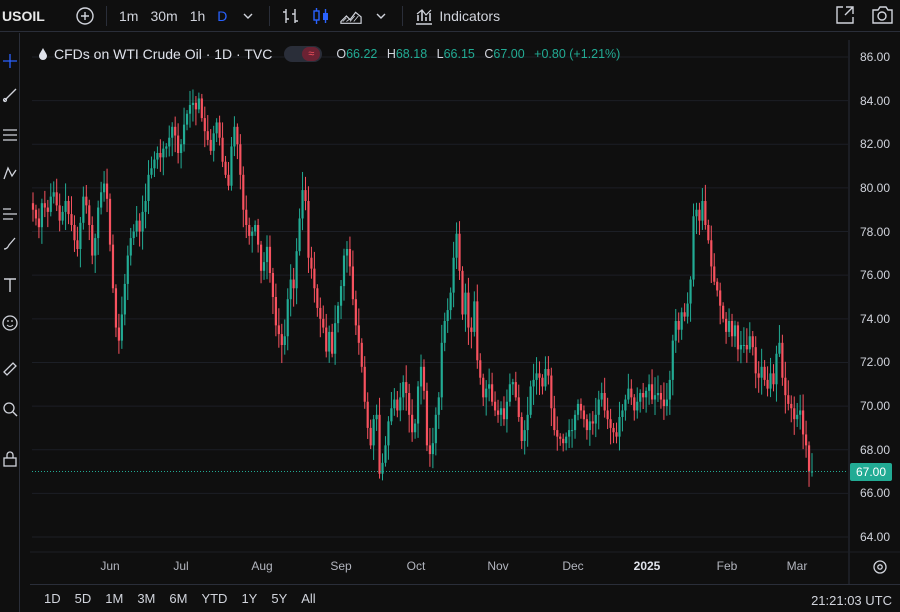 The image size is (900, 612). I want to click on low-value: 66.15, so click(459, 54).